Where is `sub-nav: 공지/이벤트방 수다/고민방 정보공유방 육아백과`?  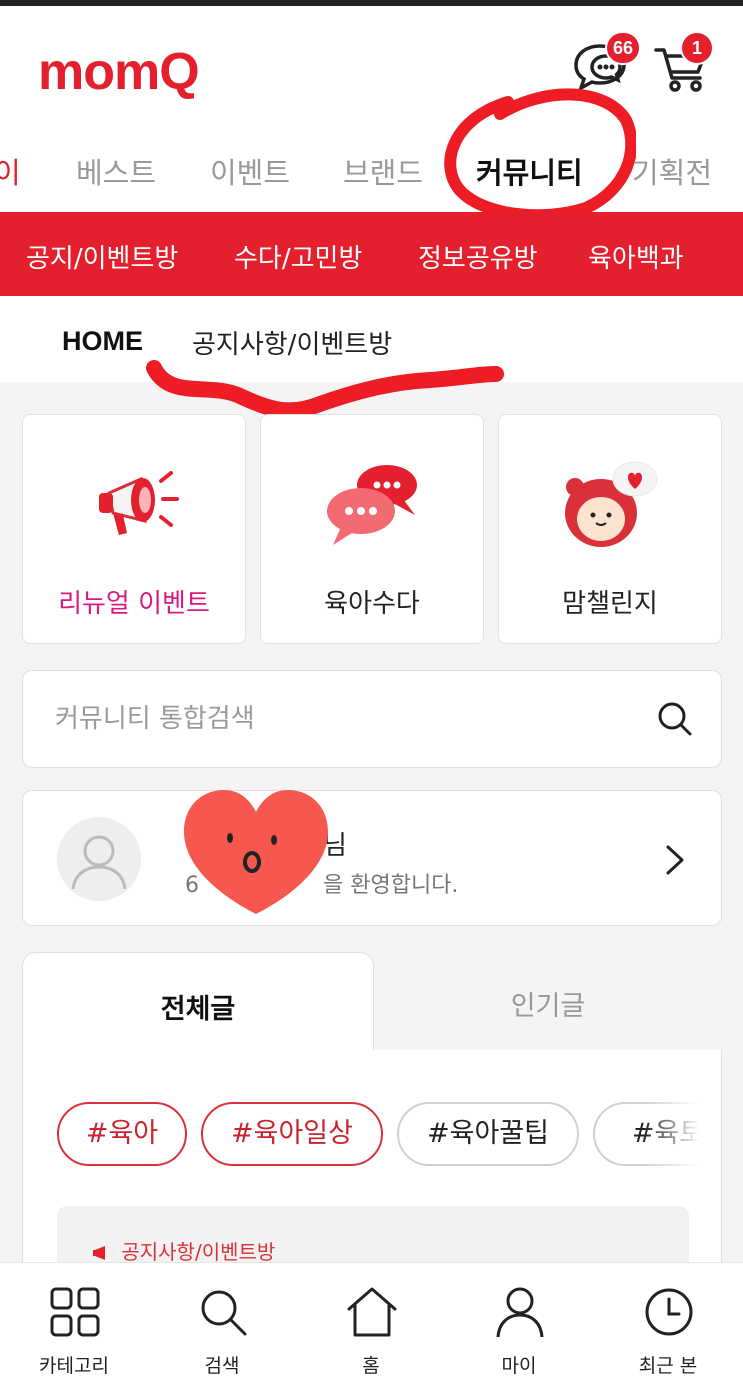
sub-nav: 공지/이벤트방 수다/고민방 정보공유방 육아백과 is located at coordinates (371, 254).